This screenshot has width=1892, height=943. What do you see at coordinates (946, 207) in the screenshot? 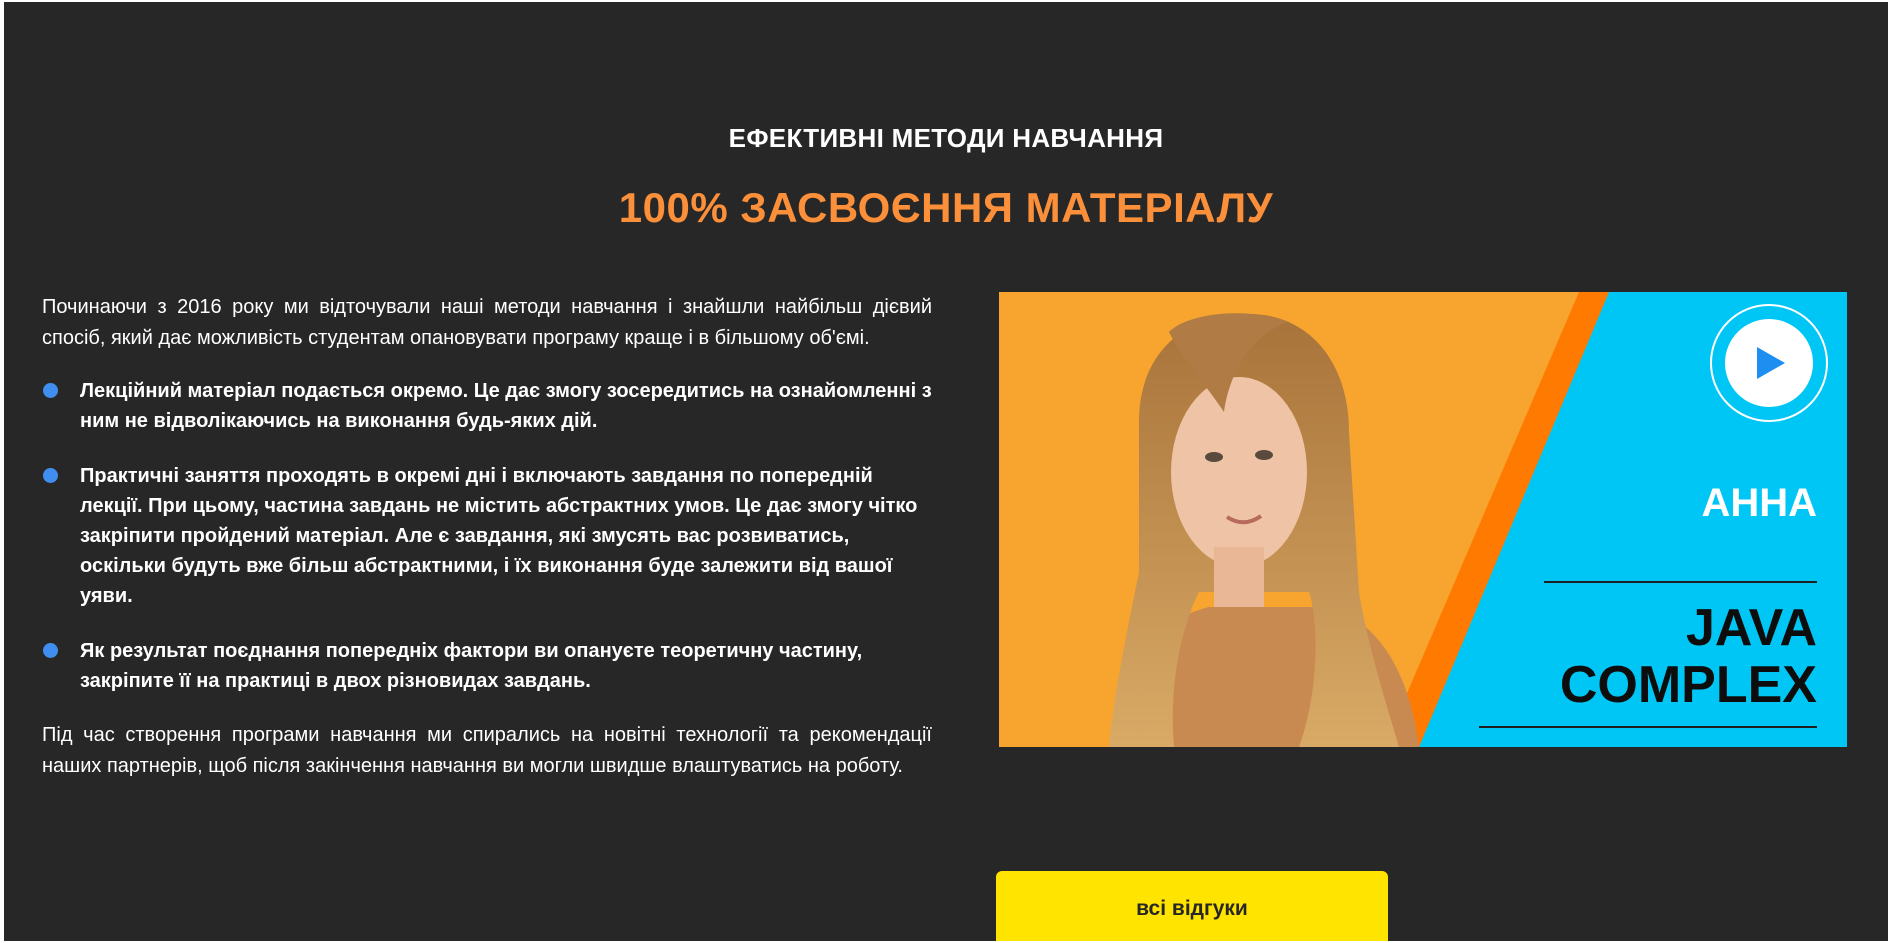
I see `section-headline: 100% ЗАСВОЄННЯ МАТЕРІАЛУ` at bounding box center [946, 207].